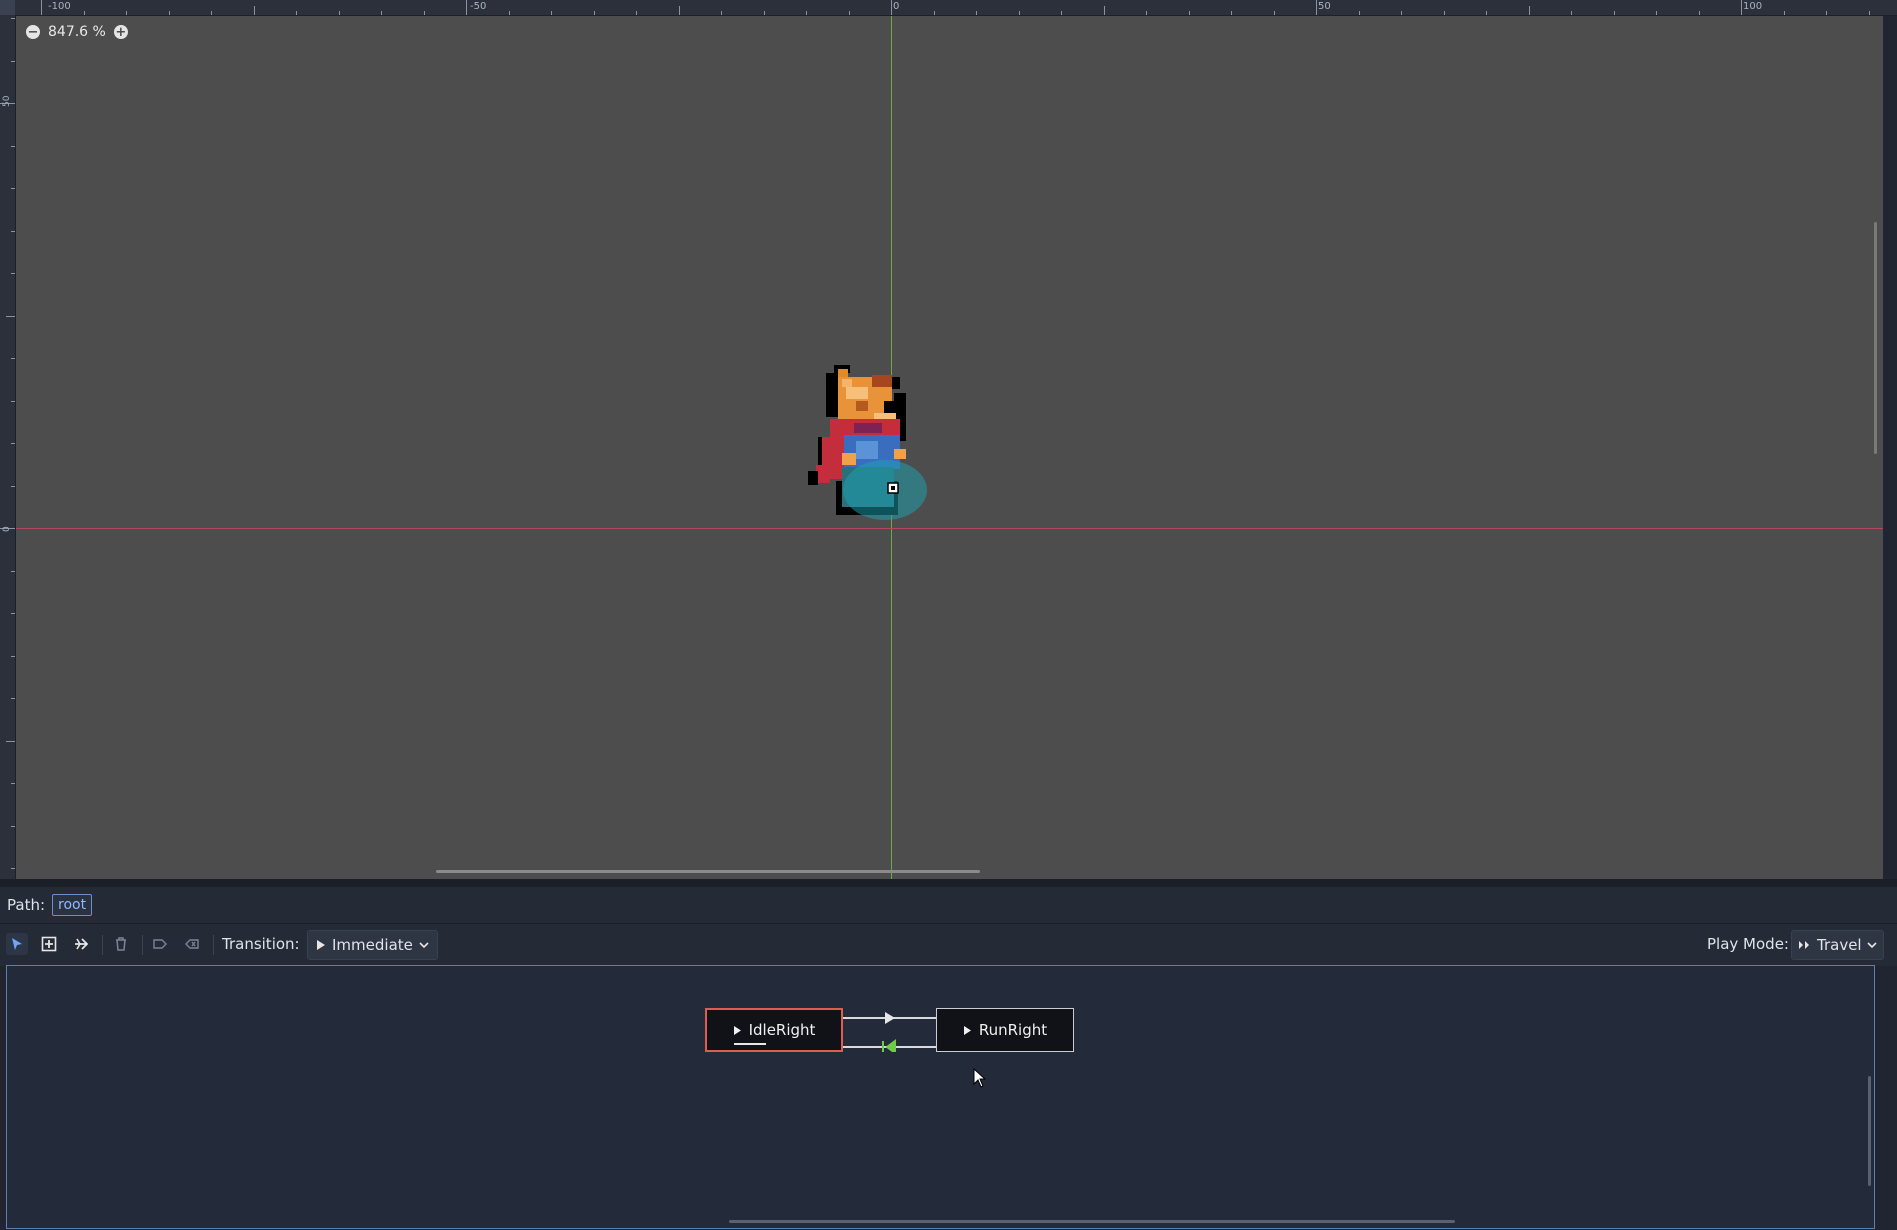 This screenshot has width=1897, height=1230. I want to click on graph-horizontal-scrollbar, so click(1092, 1221).